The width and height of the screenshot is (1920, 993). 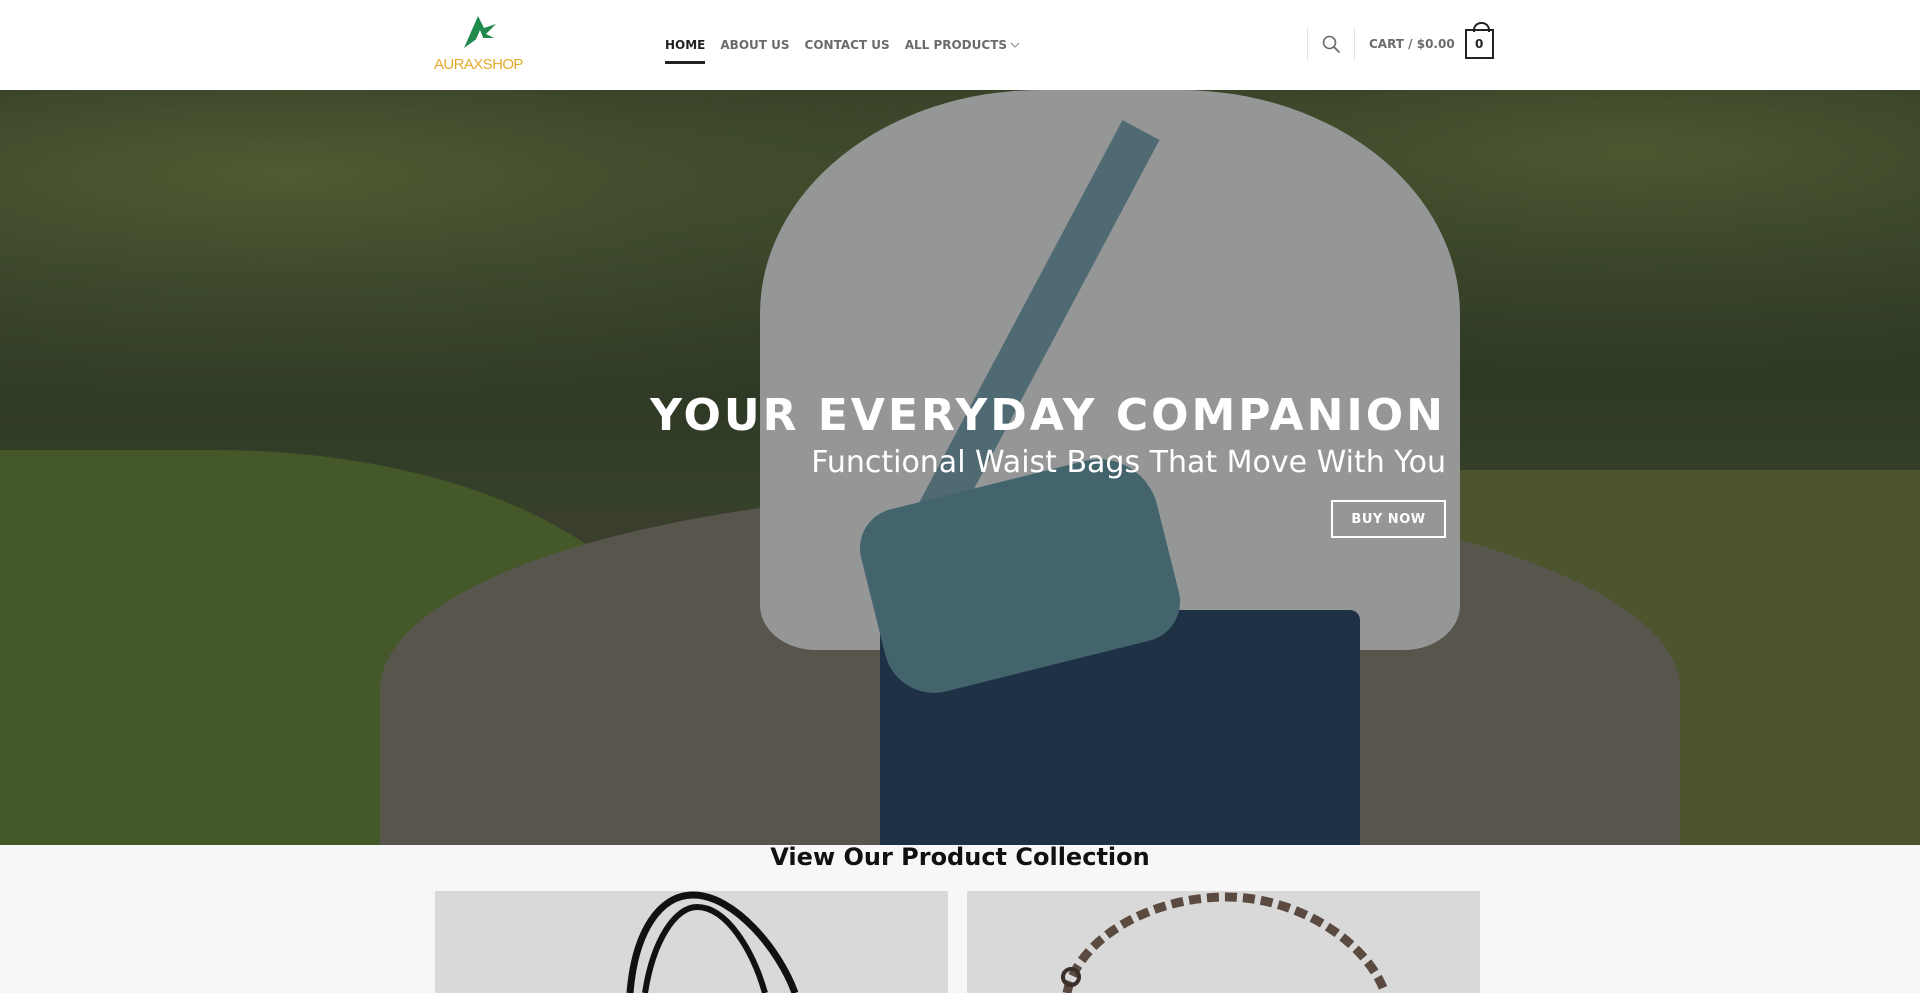 What do you see at coordinates (1412, 44) in the screenshot?
I see `cart-label: CART / $0.00` at bounding box center [1412, 44].